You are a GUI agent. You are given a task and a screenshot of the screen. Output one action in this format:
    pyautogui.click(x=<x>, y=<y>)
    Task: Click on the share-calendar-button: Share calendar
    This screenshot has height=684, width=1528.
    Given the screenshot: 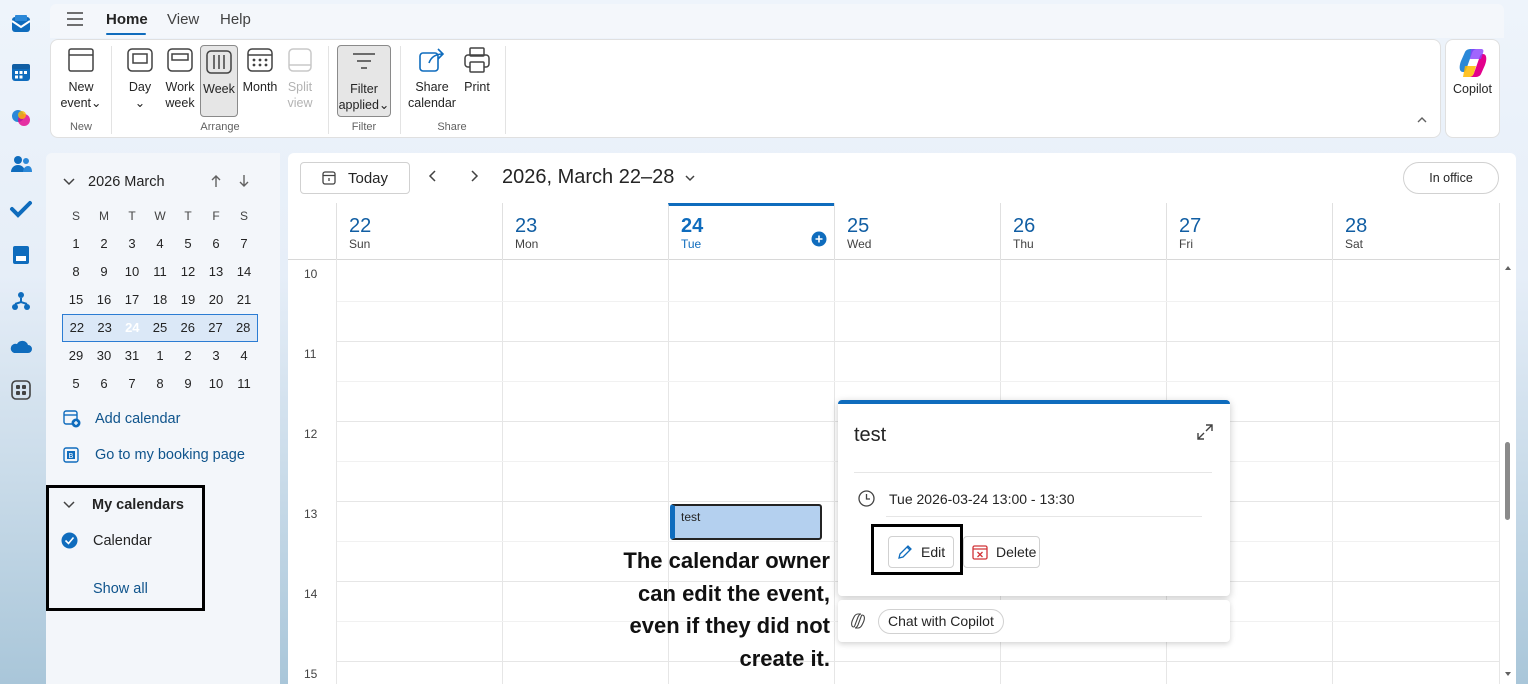 What is the action you would take?
    pyautogui.click(x=432, y=77)
    